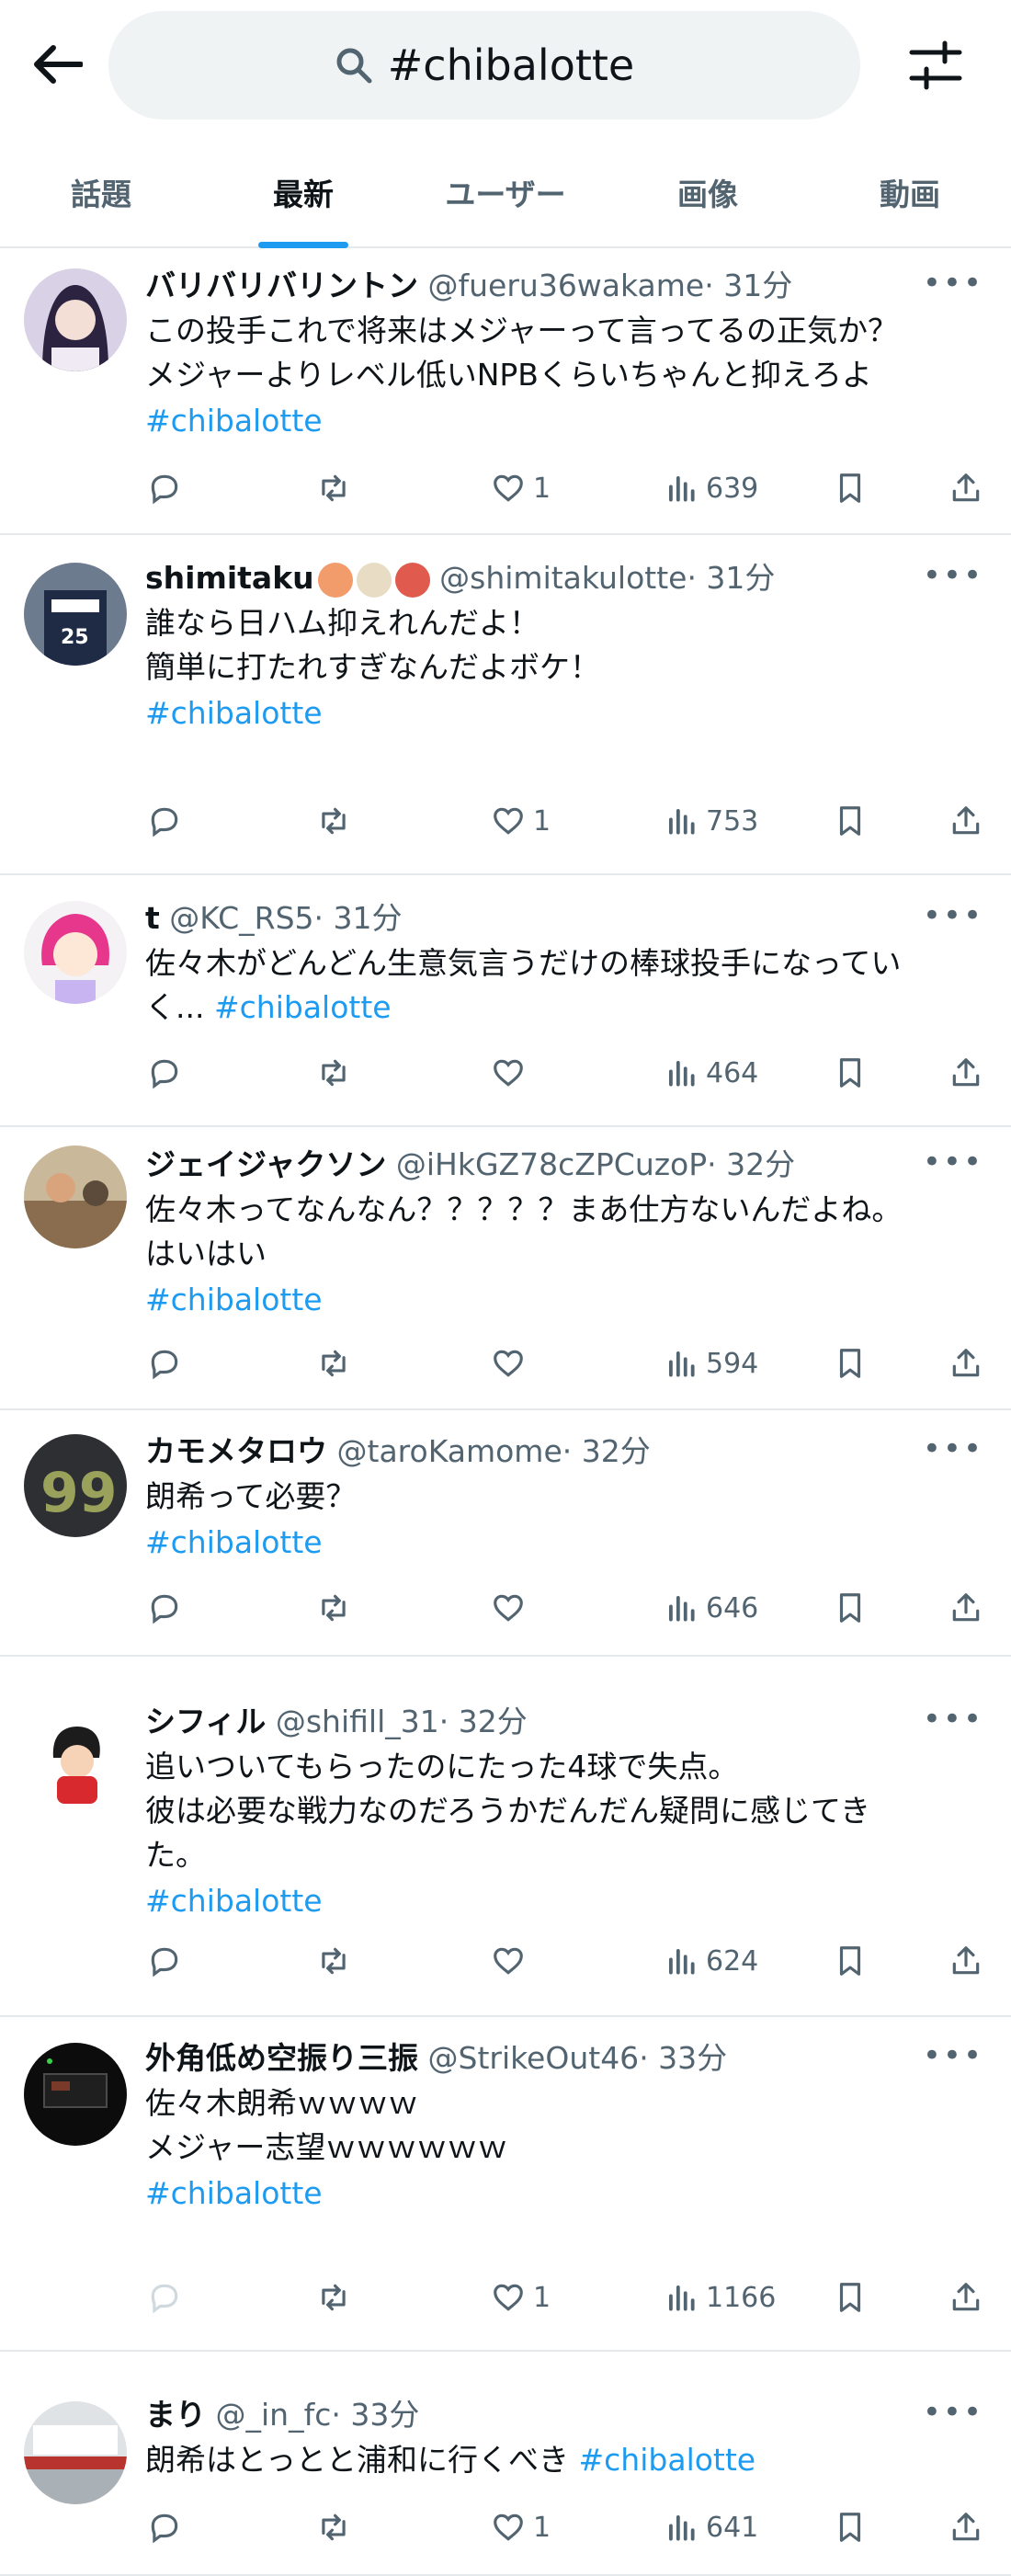 The height and width of the screenshot is (2576, 1011). Describe the element at coordinates (708, 192) in the screenshot. I see `tab-images: 画像` at that location.